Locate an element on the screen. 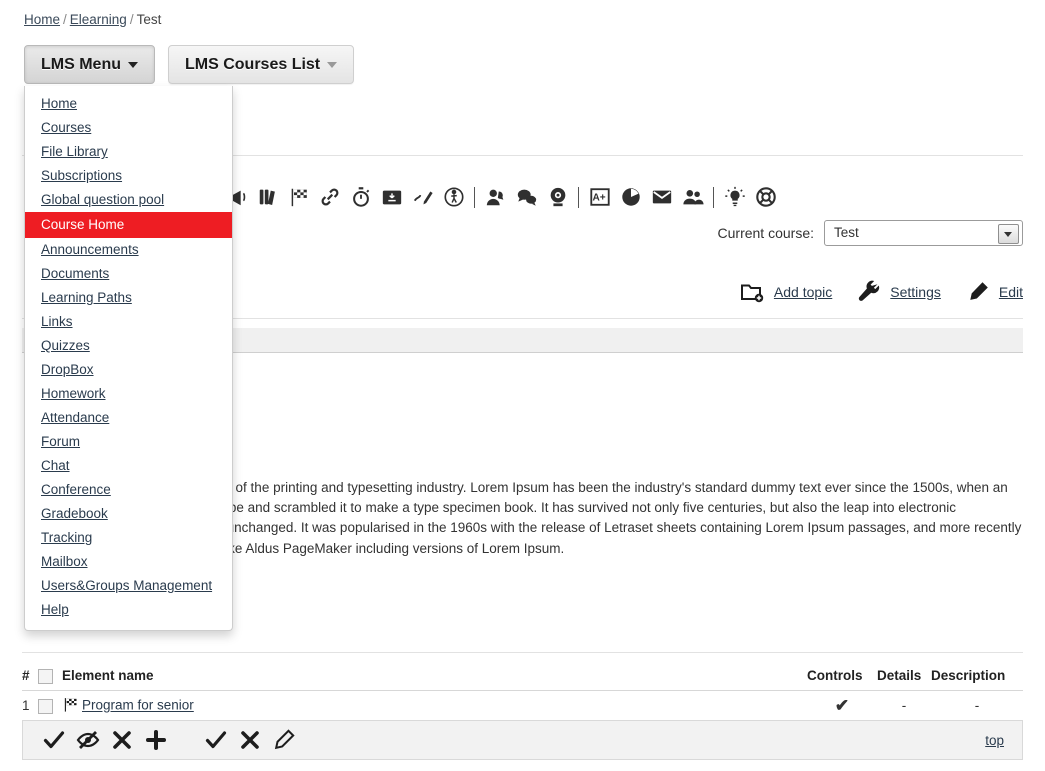 This screenshot has height=771, width=1045. row-name-link: Program for senior is located at coordinates (138, 705).